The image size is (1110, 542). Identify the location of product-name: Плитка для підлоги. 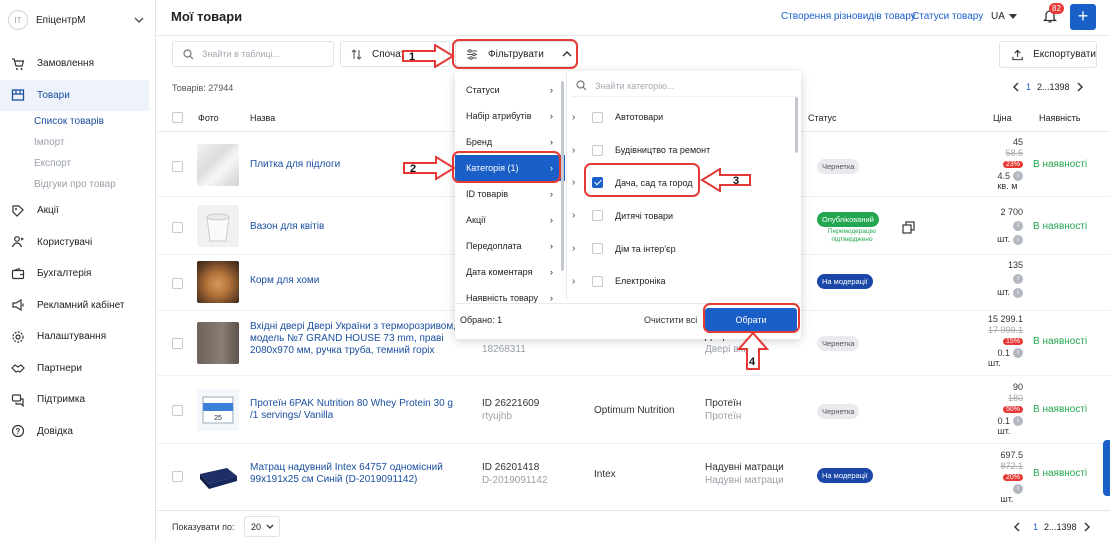
(295, 165).